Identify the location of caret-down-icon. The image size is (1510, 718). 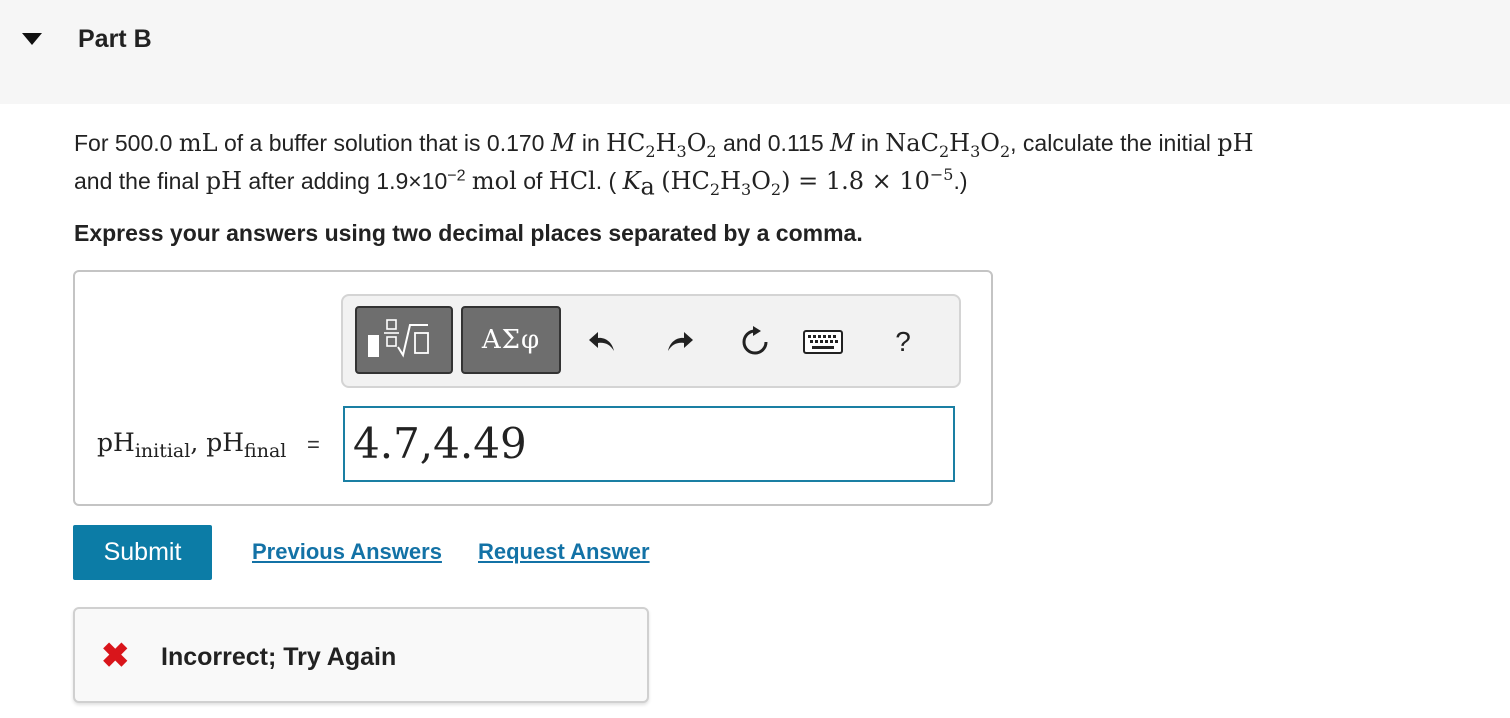
(32, 39).